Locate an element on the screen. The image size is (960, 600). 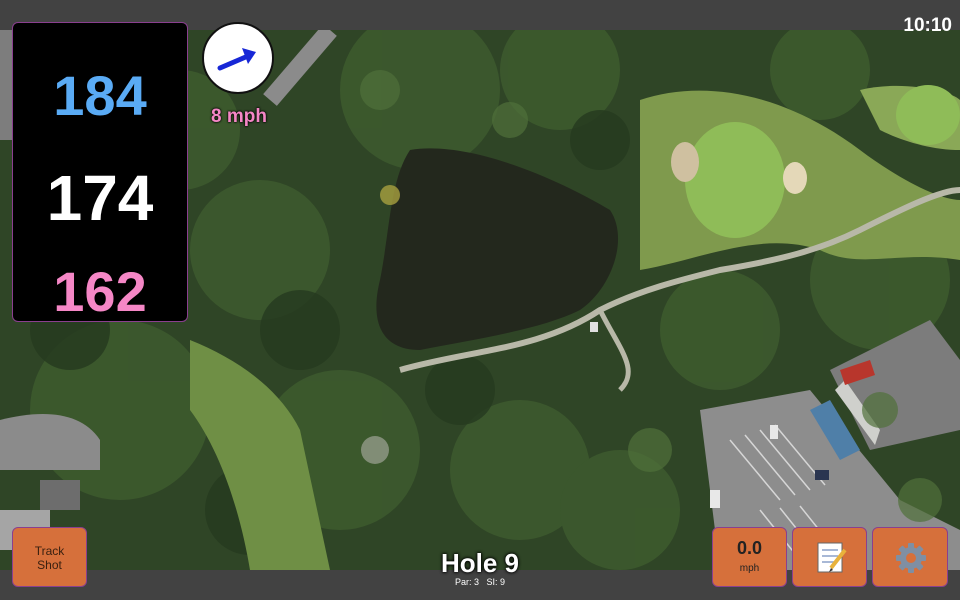
hole-info: Par: 3 SI: 9 is located at coordinates (480, 582).